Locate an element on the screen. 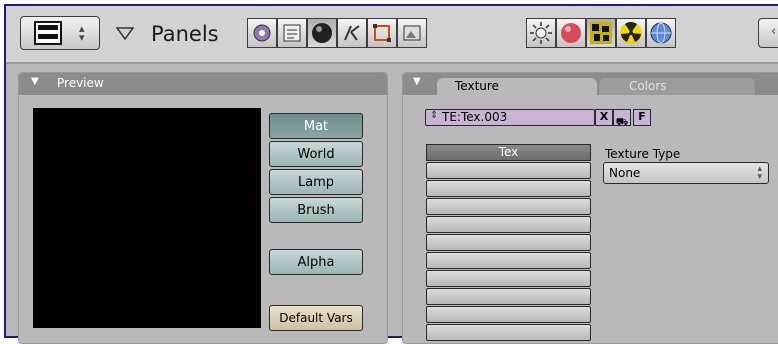  shading-context-button is located at coordinates (322, 33).